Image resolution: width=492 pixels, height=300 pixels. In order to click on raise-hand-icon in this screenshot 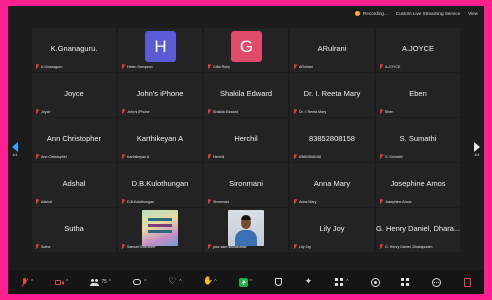, I will do `click(208, 281)`.